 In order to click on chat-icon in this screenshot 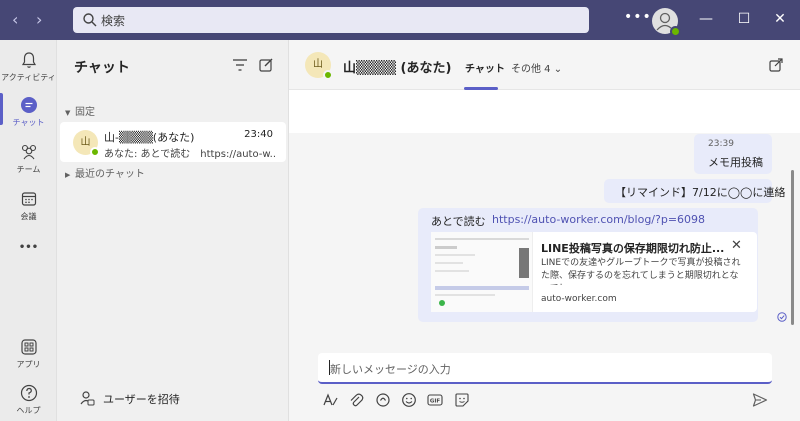, I will do `click(28, 105)`.